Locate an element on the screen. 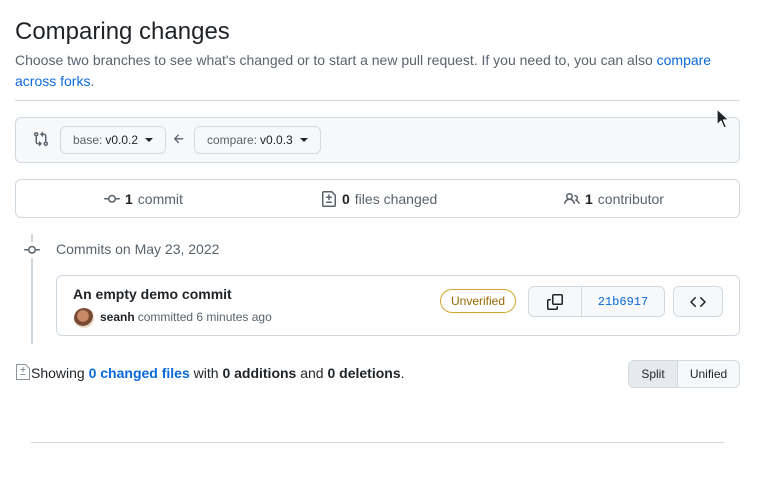 The image size is (758, 481). commit-time: committed 6 minutes ago is located at coordinates (204, 317).